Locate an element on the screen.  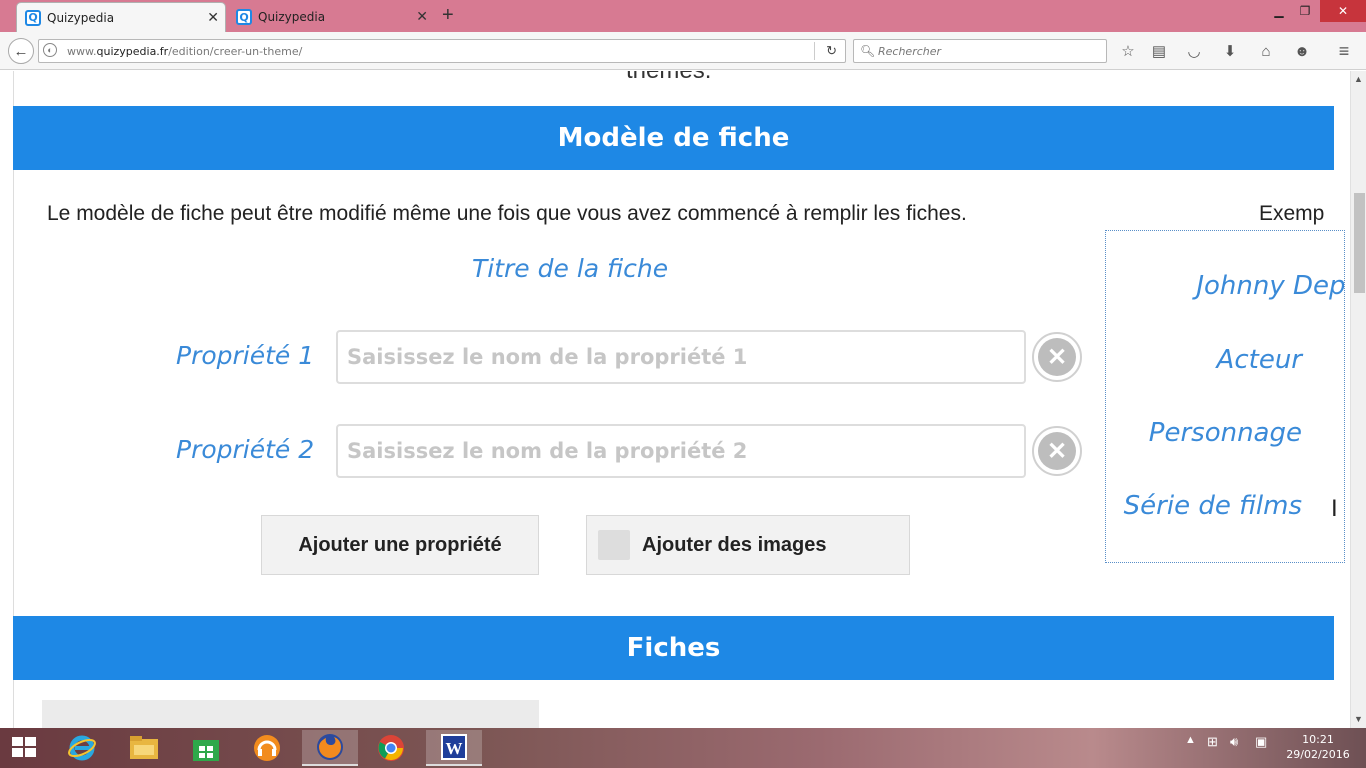
file-explorer-icon is located at coordinates (144, 748).